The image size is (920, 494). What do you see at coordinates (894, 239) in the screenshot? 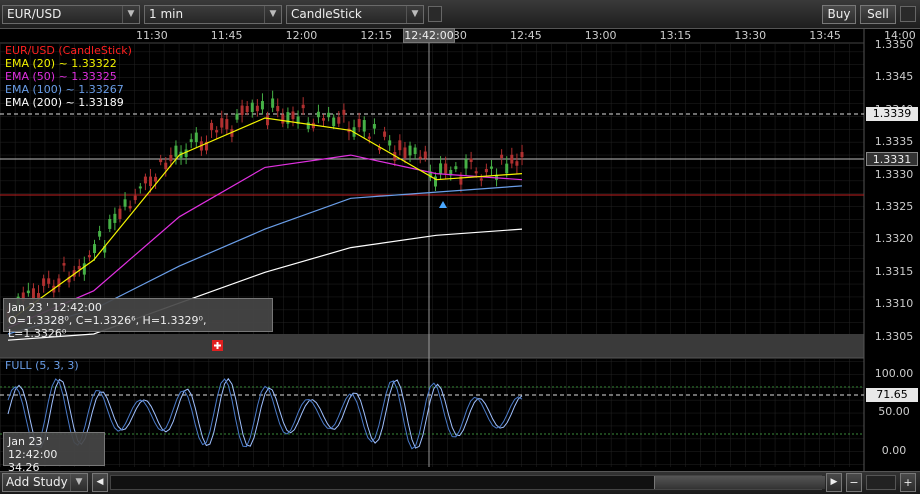
I see `price-label: 1.3320` at bounding box center [894, 239].